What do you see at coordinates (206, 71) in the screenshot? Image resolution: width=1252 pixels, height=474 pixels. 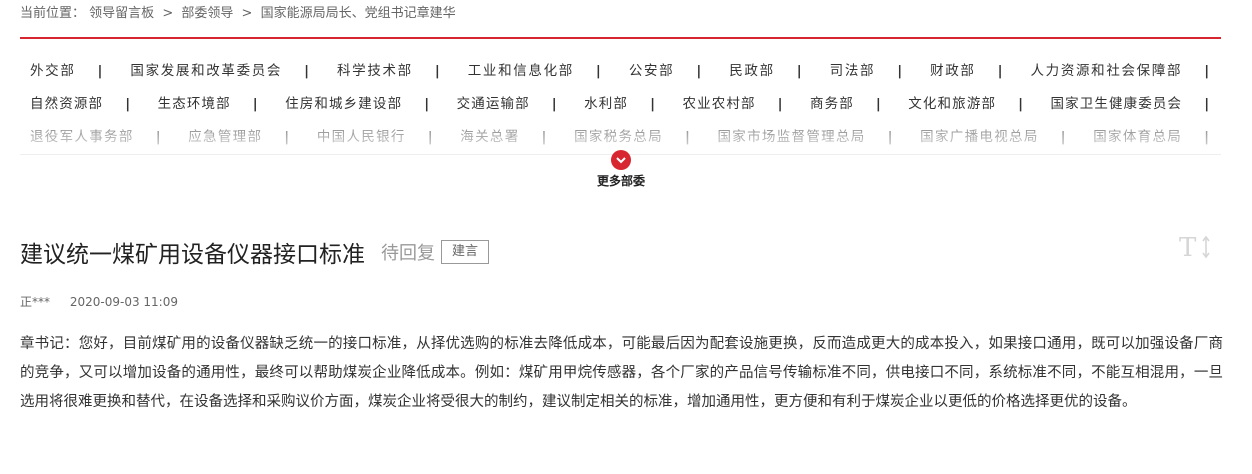 I see `department-link: 国家发展和改革委员会` at bounding box center [206, 71].